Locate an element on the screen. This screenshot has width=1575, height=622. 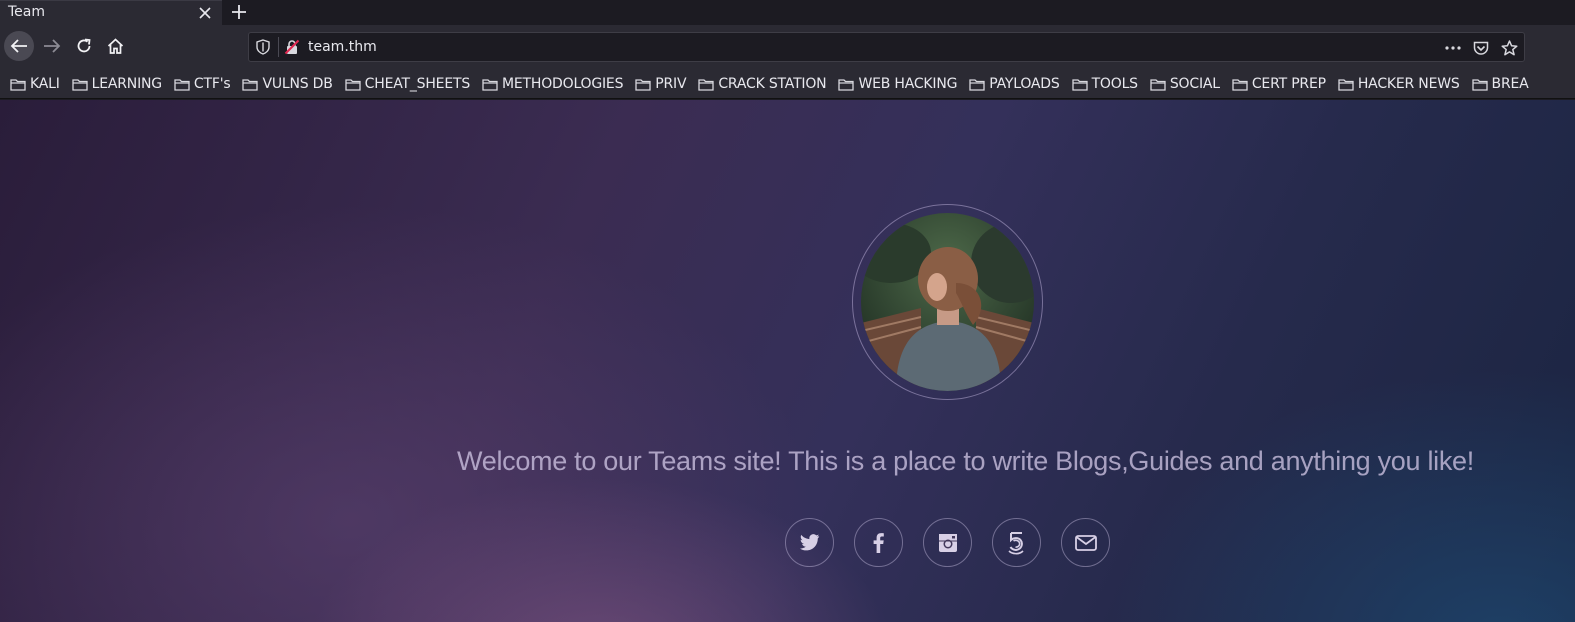
url-separator is located at coordinates (278, 47).